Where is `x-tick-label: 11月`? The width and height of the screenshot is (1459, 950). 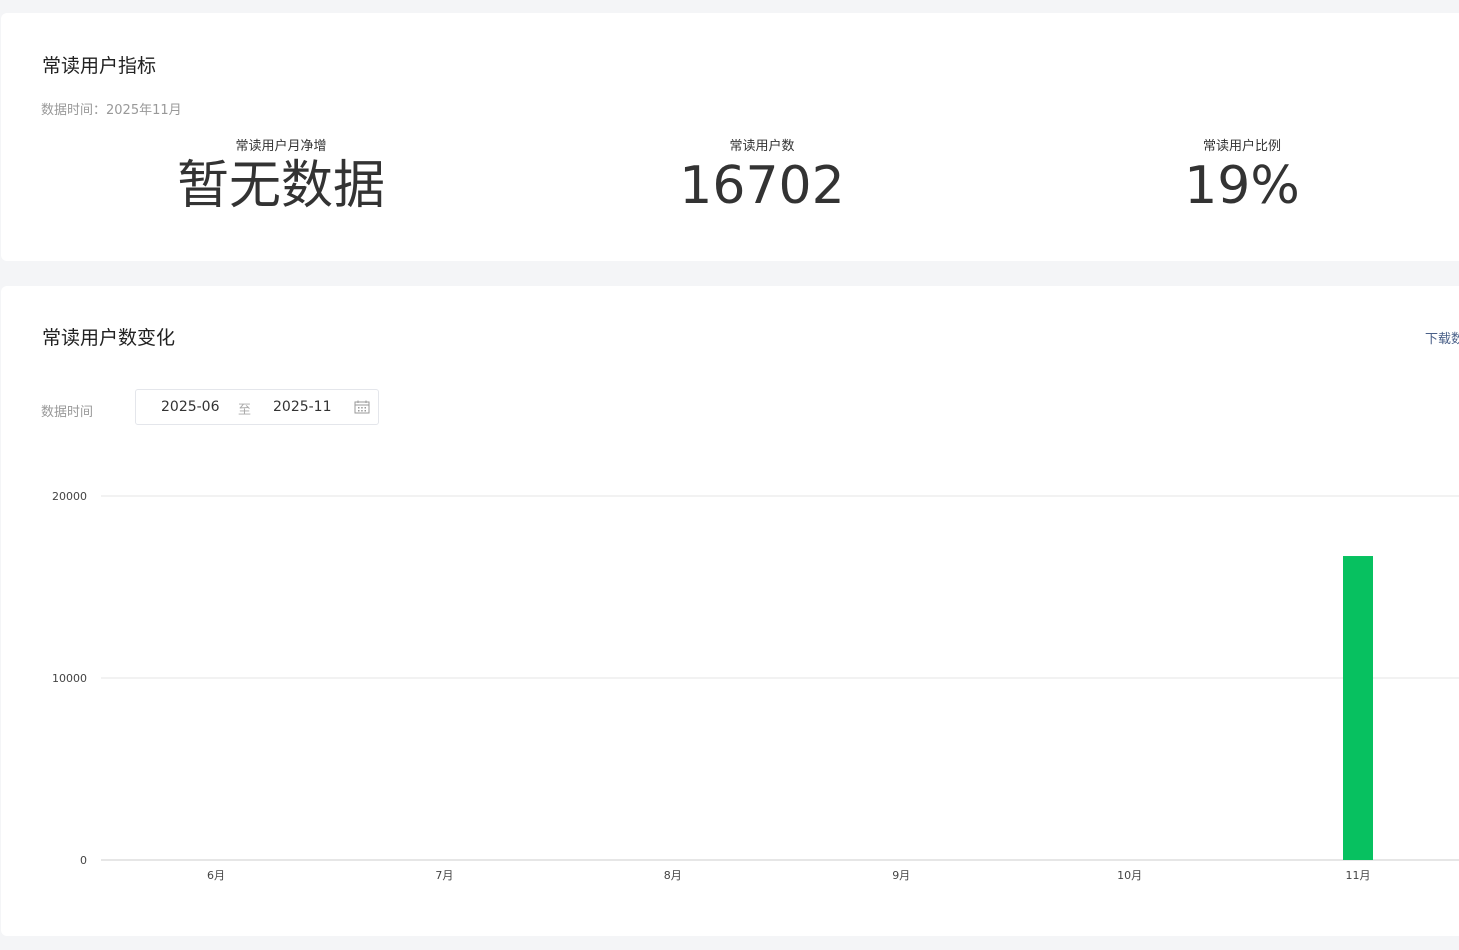
x-tick-label: 11月 is located at coordinates (1358, 875).